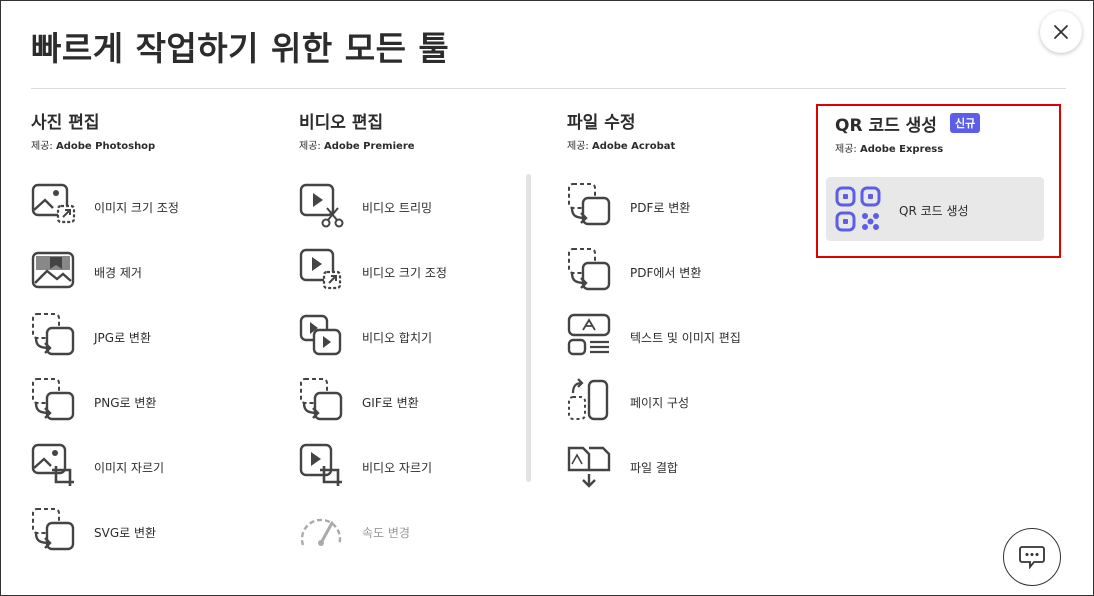  What do you see at coordinates (654, 468) in the screenshot?
I see `tool-label: 파일 결합` at bounding box center [654, 468].